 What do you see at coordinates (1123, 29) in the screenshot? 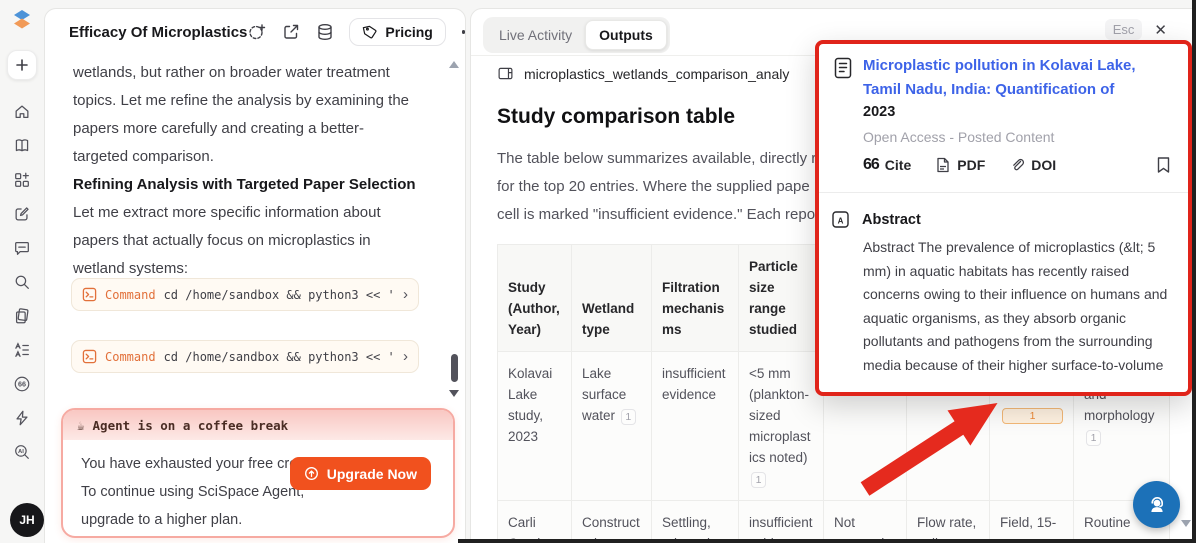
I see `esc-hint: Esc` at bounding box center [1123, 29].